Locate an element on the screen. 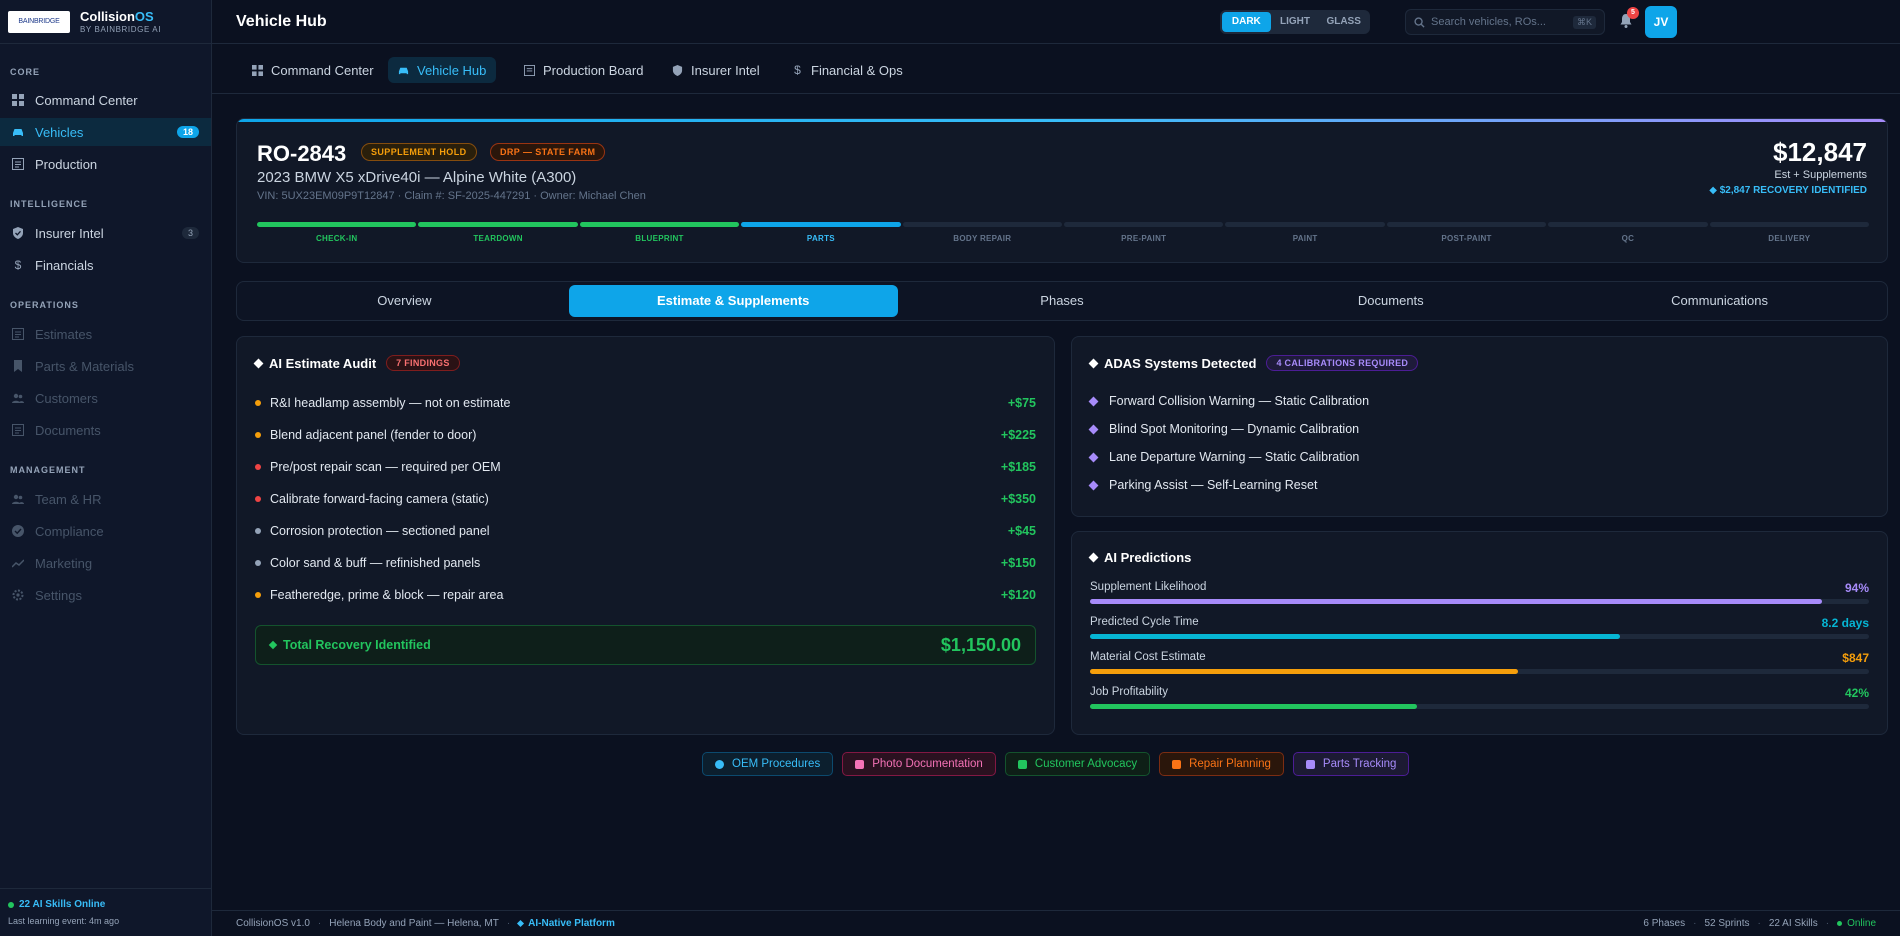 The width and height of the screenshot is (1900, 936). tab-documents: Documents is located at coordinates (1390, 301).